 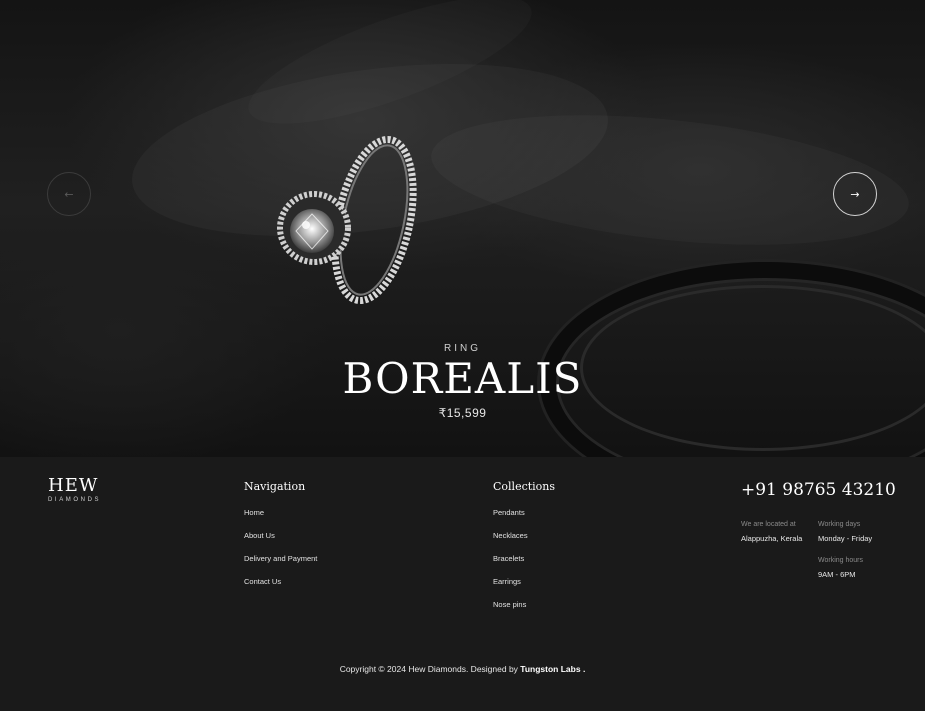 What do you see at coordinates (552, 669) in the screenshot?
I see `designer-link: Tungston Labs .` at bounding box center [552, 669].